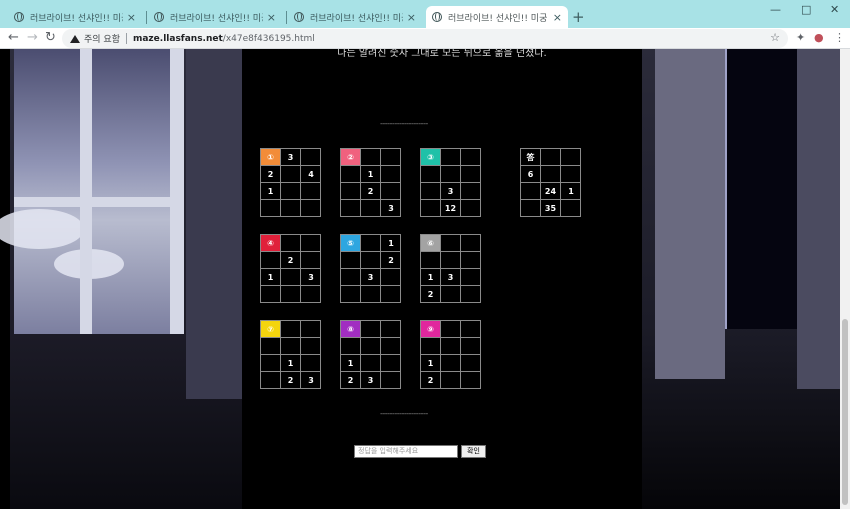 This screenshot has height=509, width=850. I want to click on url-host: maze.llasfans.net, so click(177, 38).